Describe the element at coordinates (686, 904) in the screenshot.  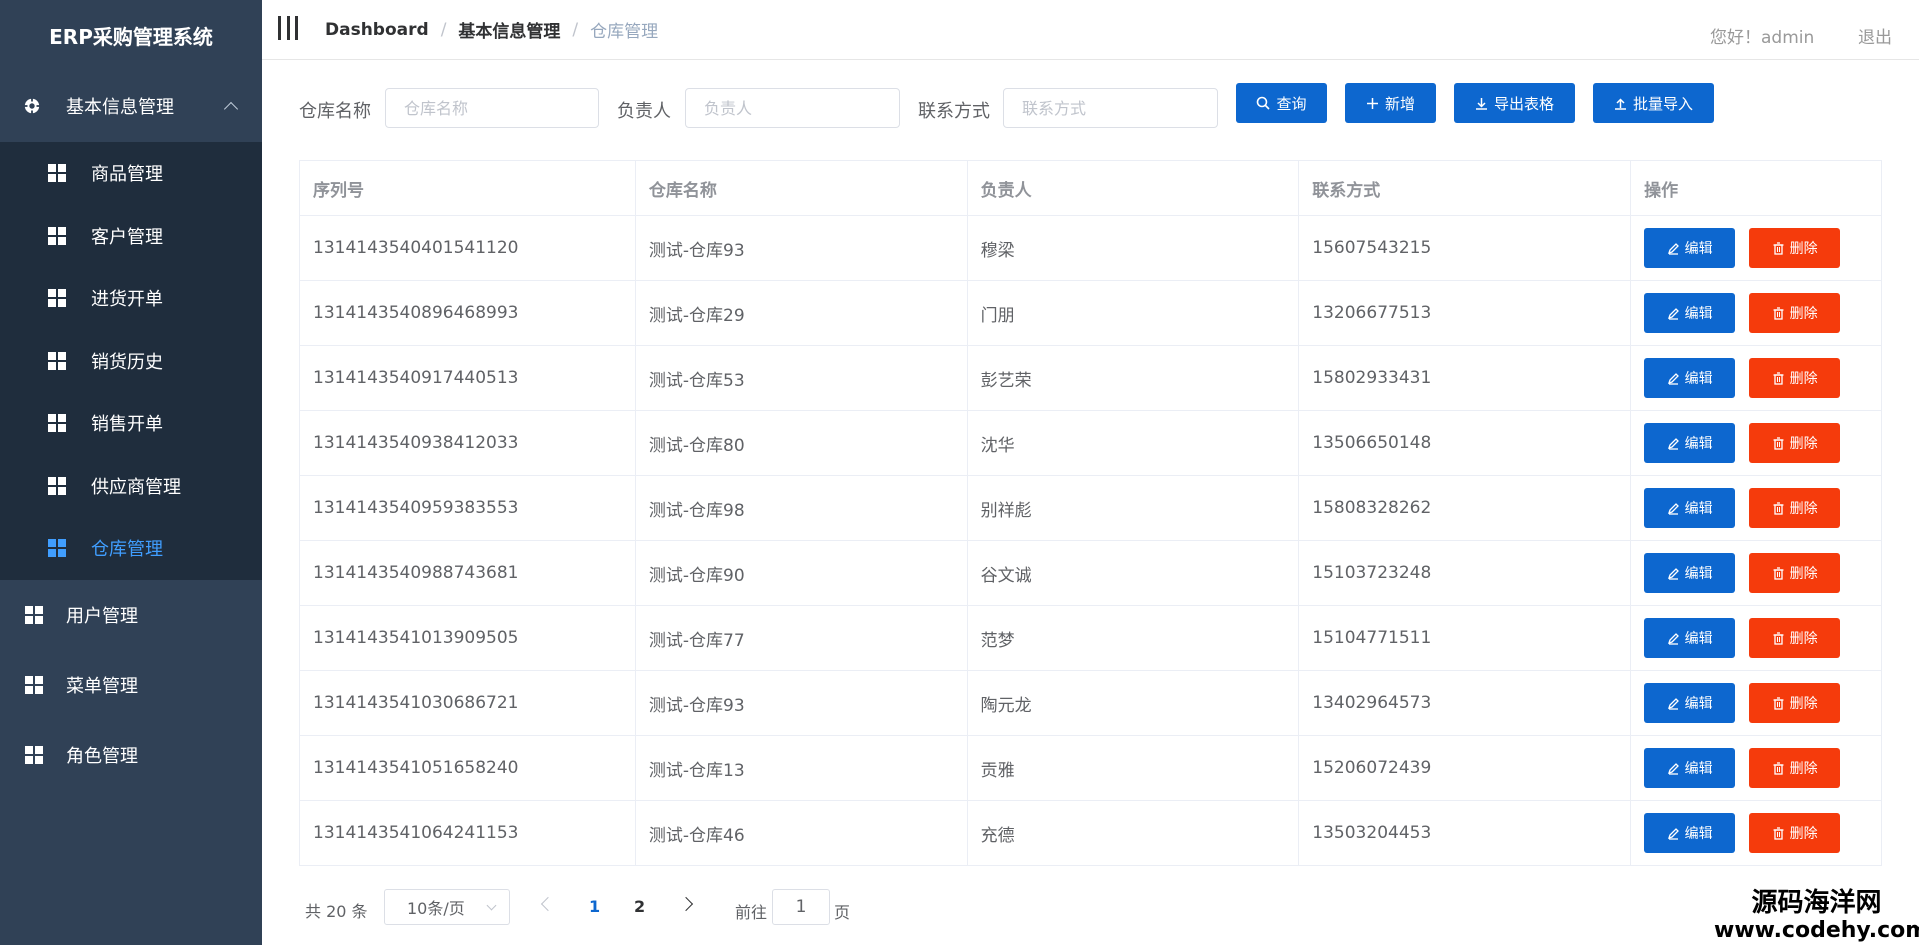
I see `next-page-icon` at that location.